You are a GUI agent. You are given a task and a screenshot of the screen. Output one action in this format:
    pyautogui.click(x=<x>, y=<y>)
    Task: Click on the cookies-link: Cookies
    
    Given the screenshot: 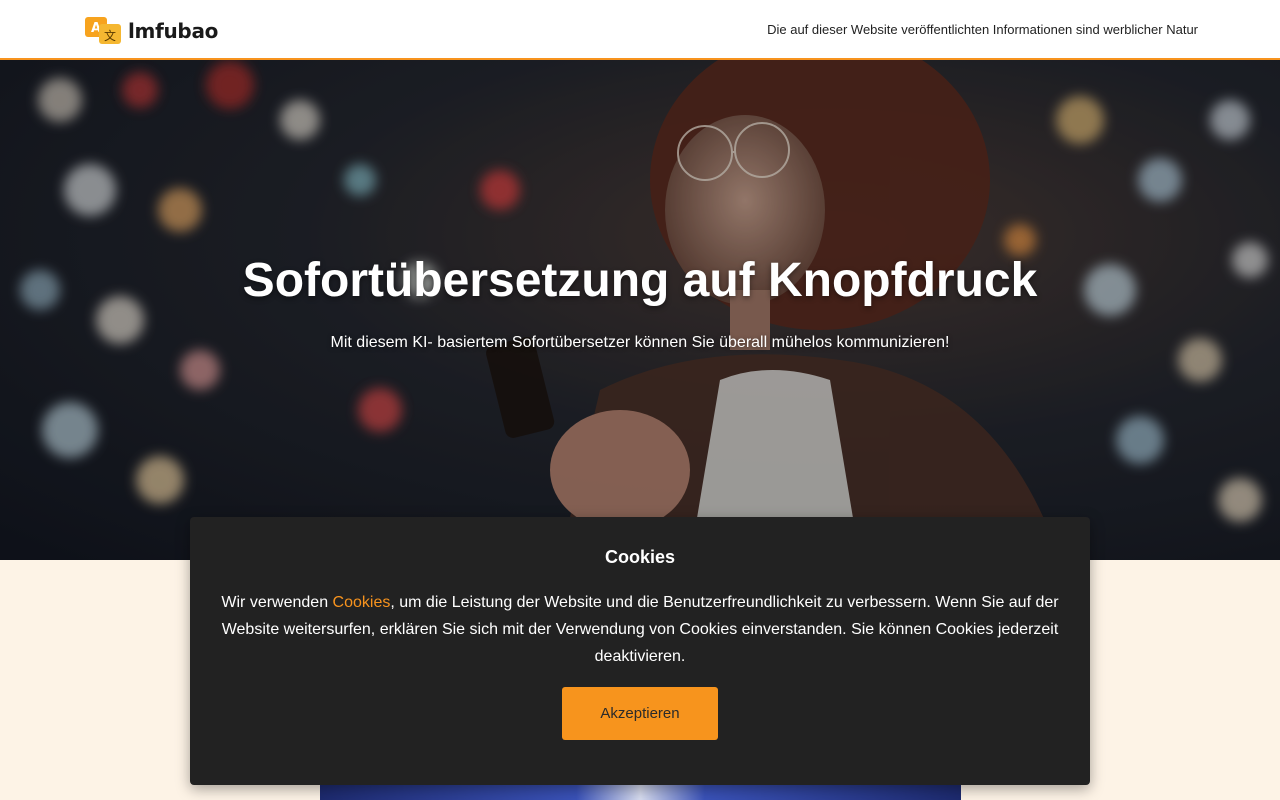 What is the action you would take?
    pyautogui.click(x=362, y=602)
    